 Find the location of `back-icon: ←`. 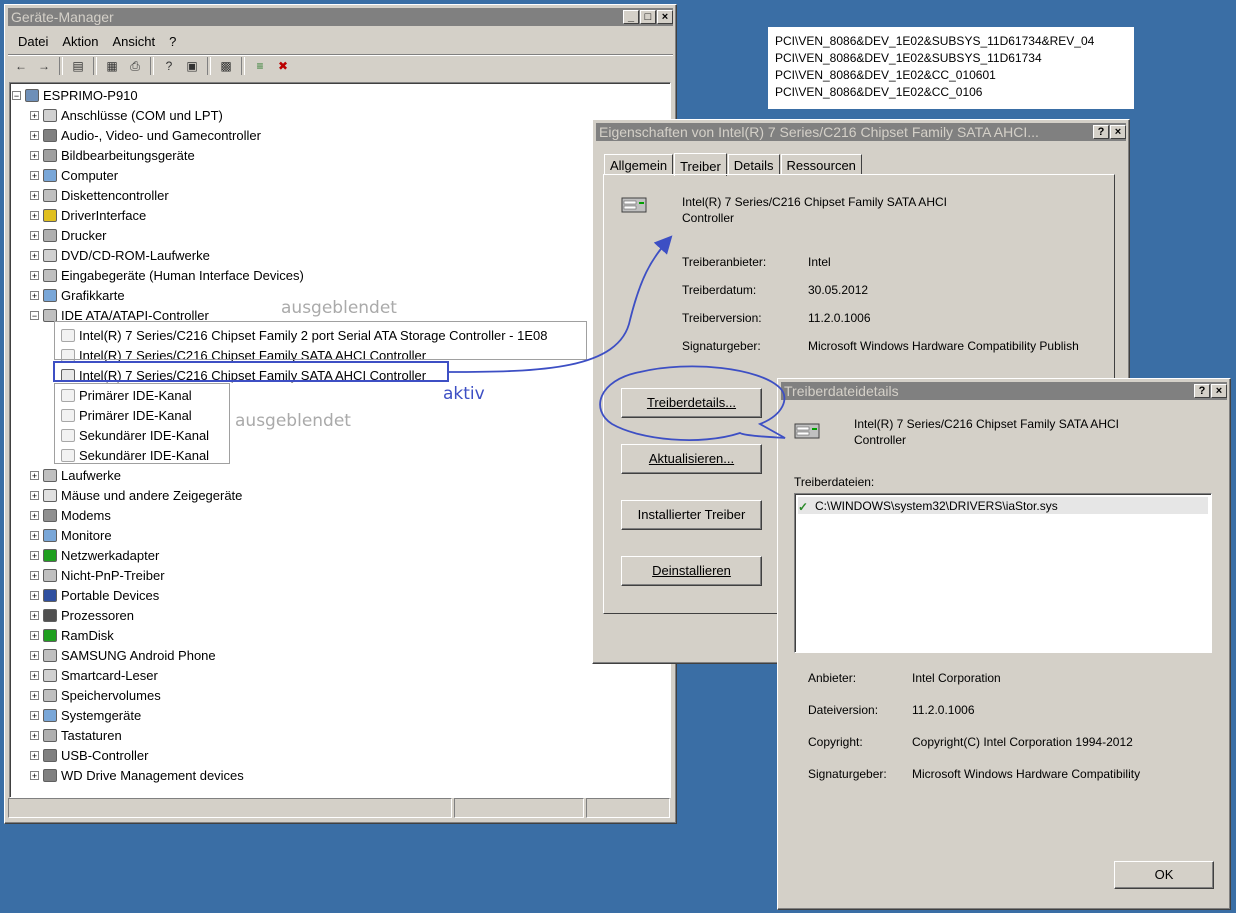

back-icon: ← is located at coordinates (21, 66).